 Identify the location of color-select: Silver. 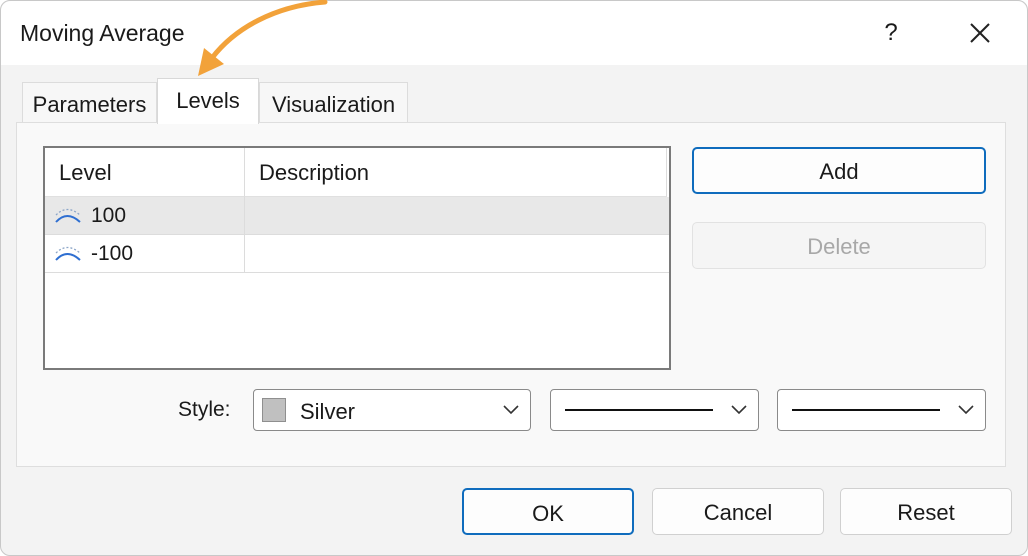
(392, 410).